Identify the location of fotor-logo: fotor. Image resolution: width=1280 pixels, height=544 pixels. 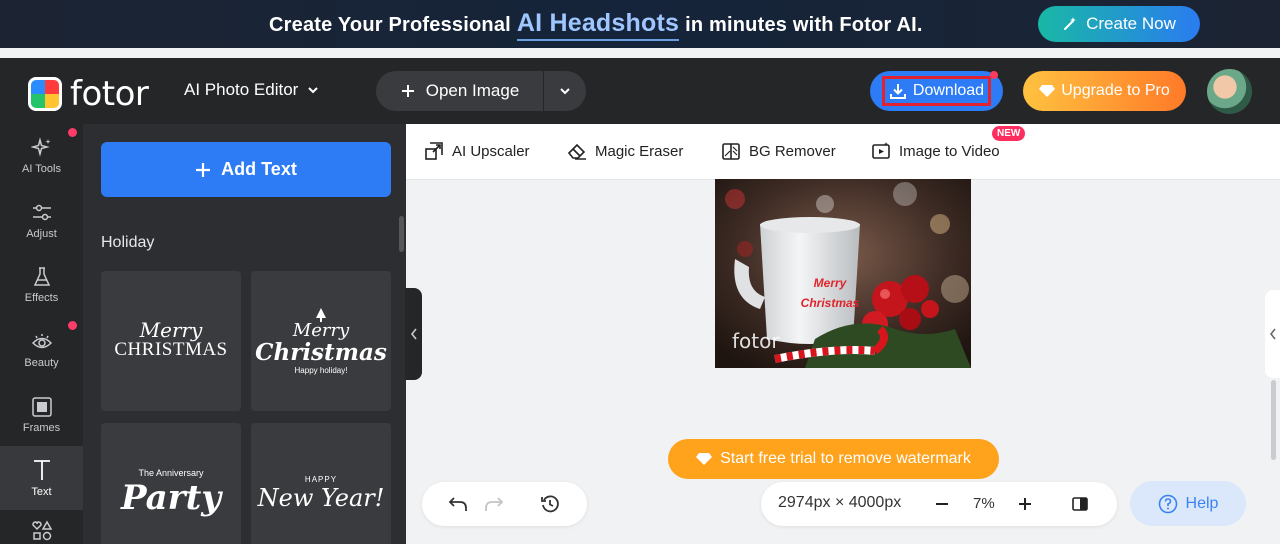
(88, 94).